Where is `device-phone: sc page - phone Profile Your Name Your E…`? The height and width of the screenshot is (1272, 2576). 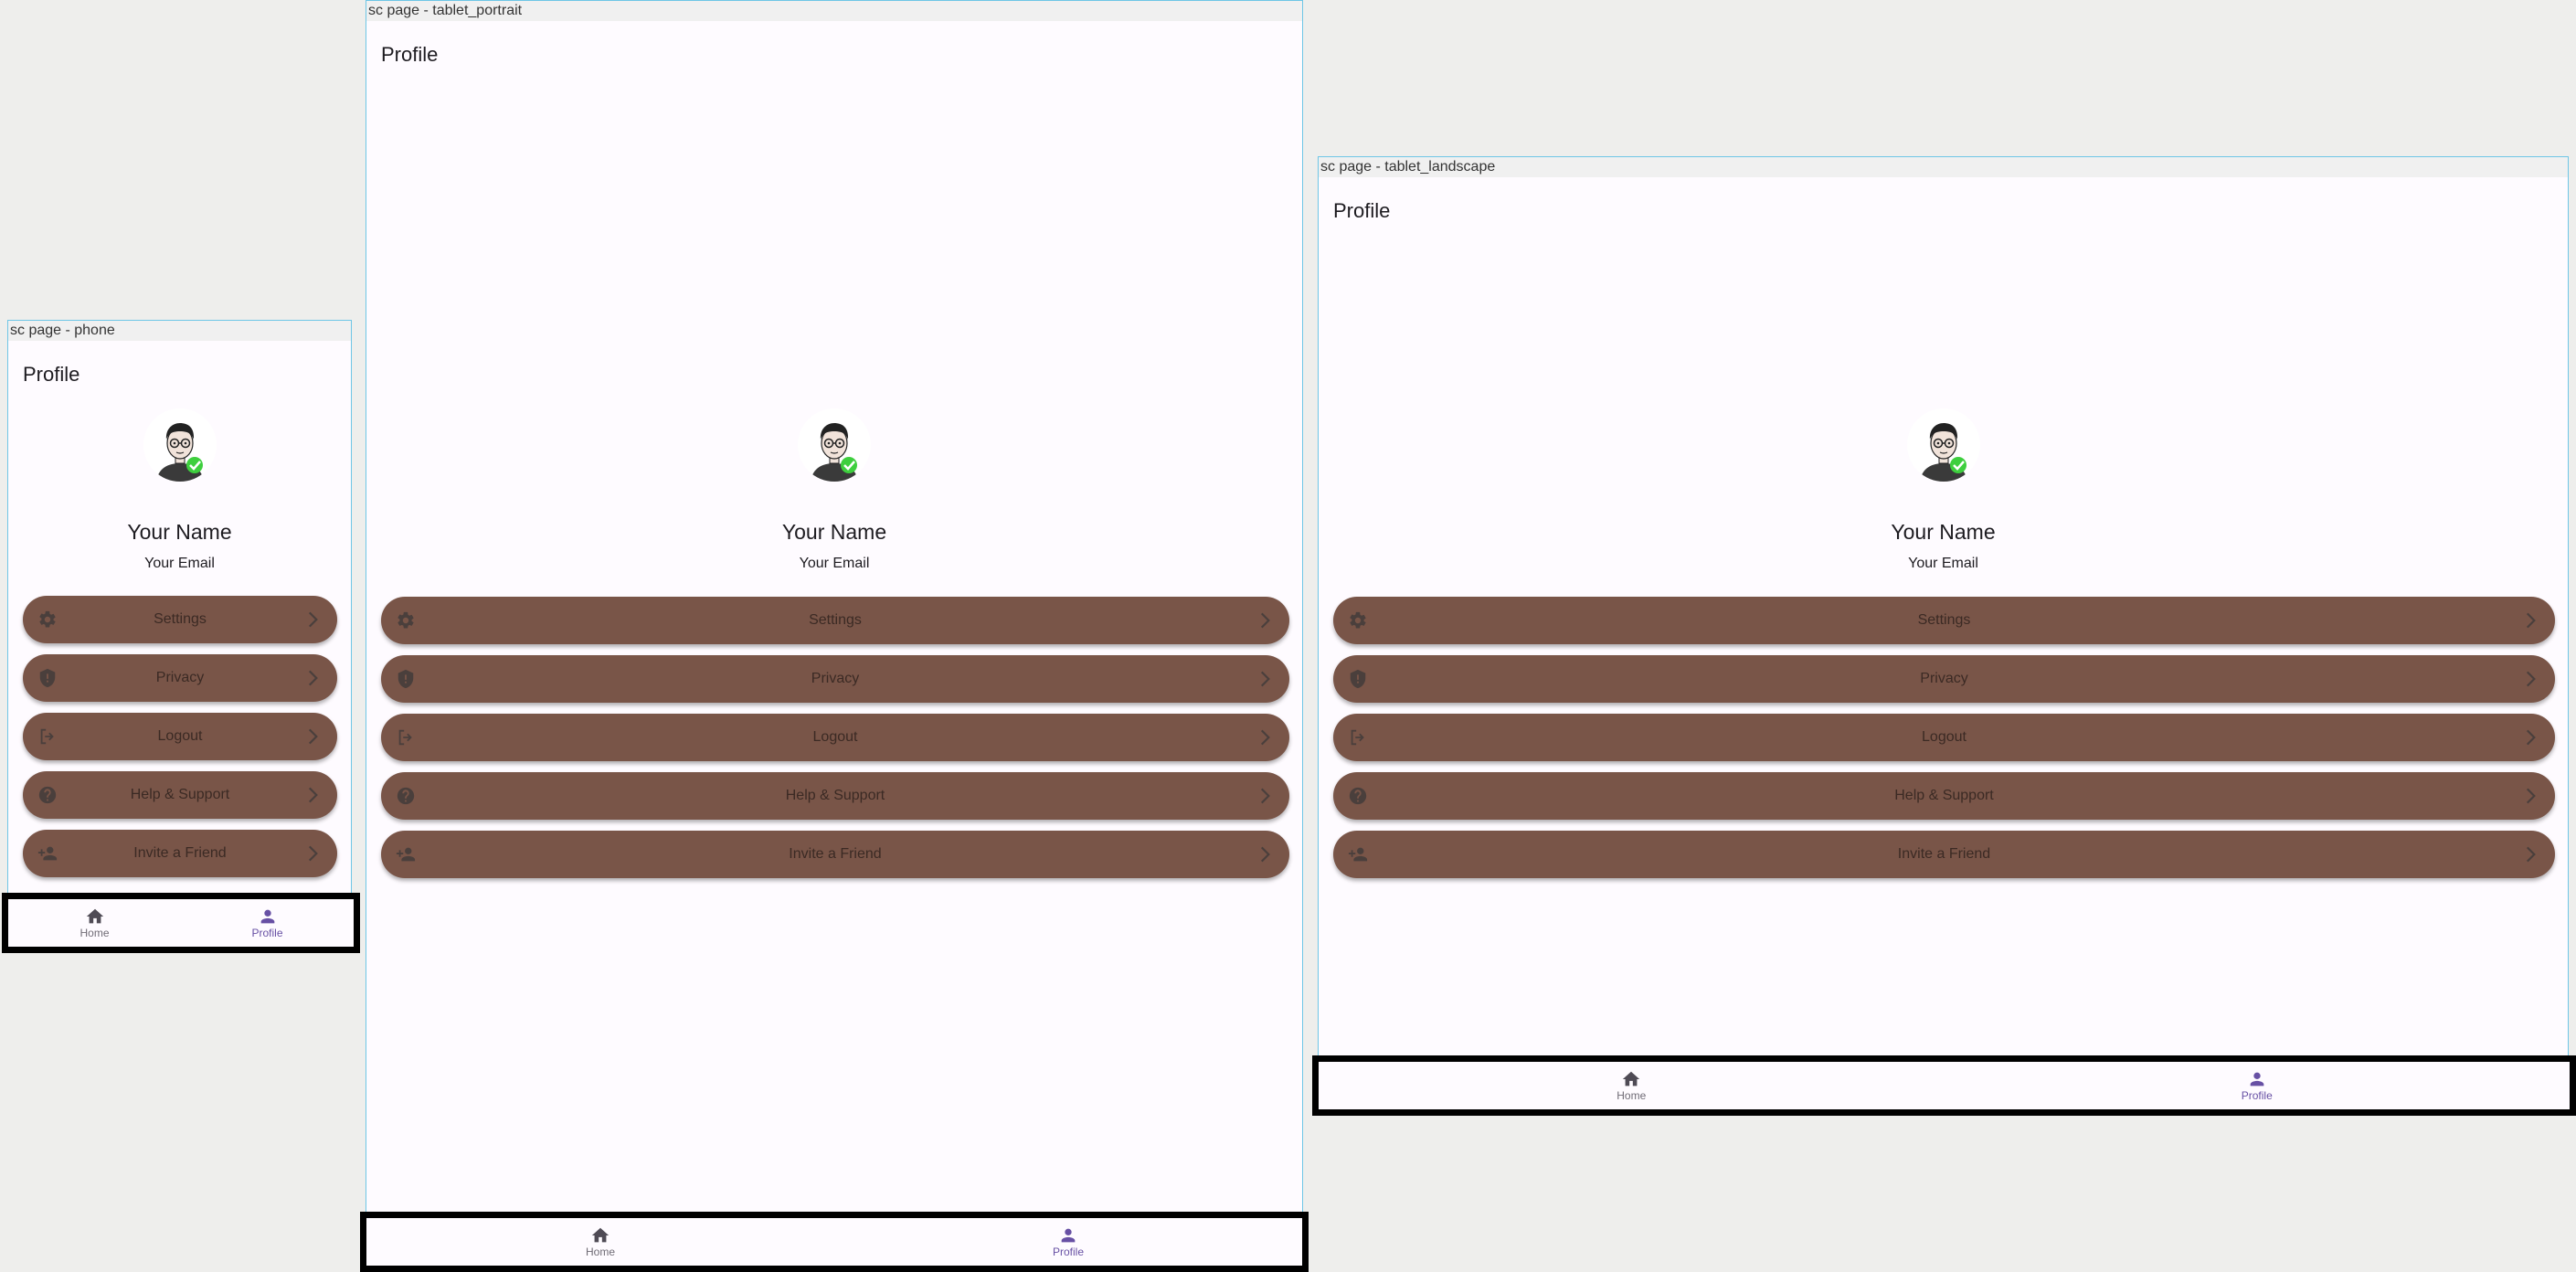 device-phone: sc page - phone Profile Your Name Your E… is located at coordinates (181, 636).